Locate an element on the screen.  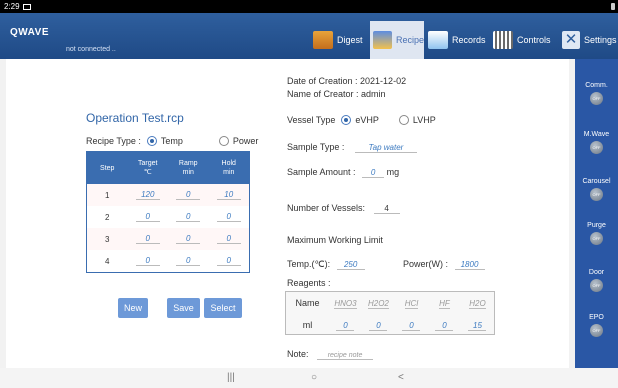
door-label: Door is located at coordinates (596, 272).